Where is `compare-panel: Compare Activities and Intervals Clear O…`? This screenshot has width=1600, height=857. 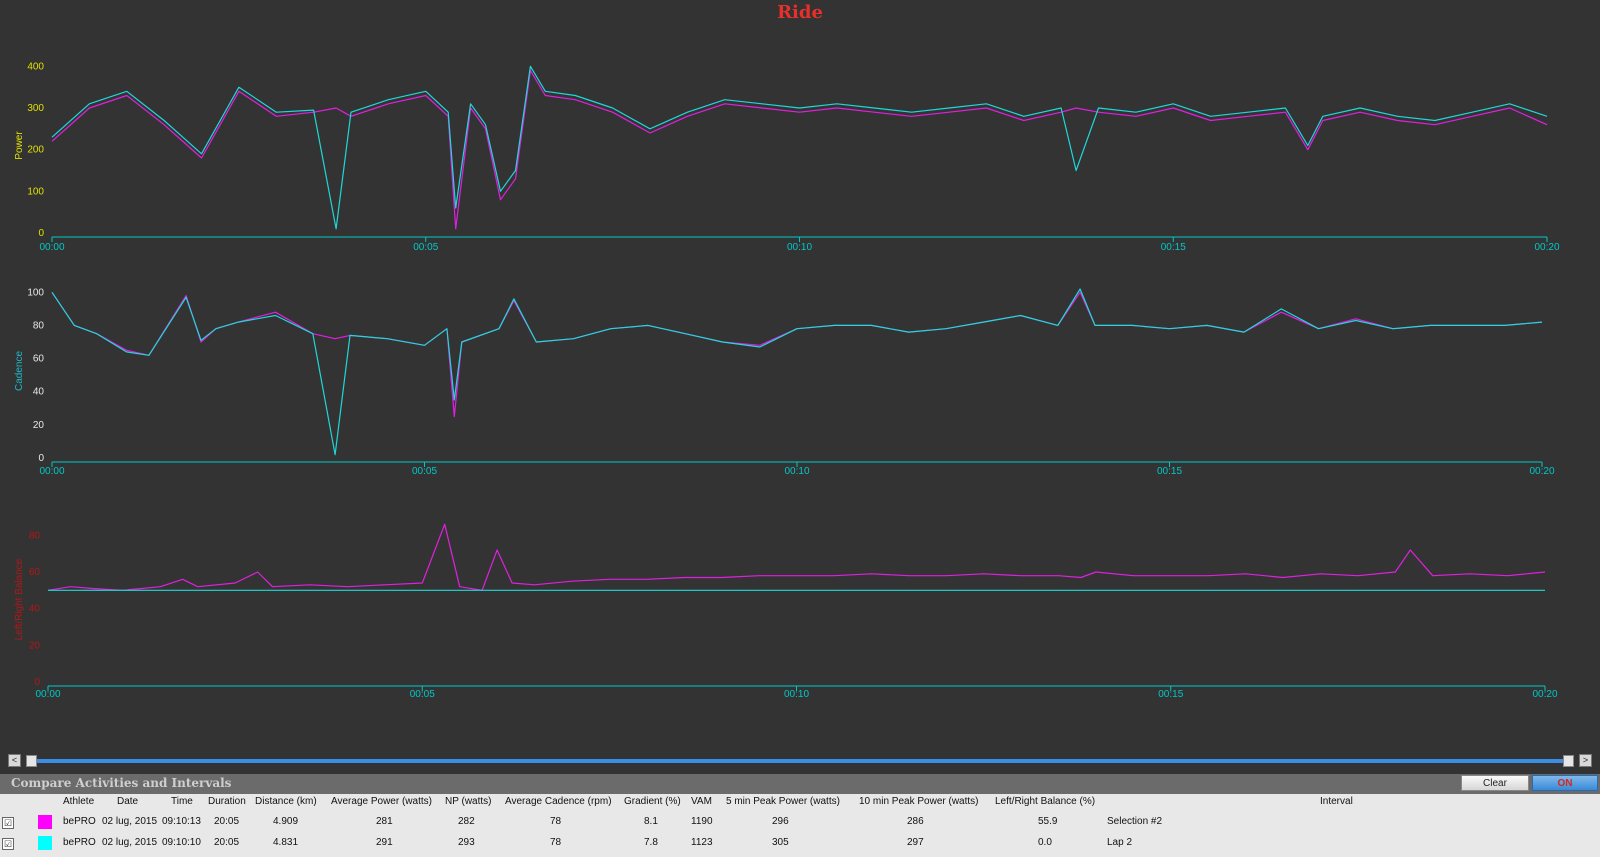
compare-panel: Compare Activities and Intervals Clear O… is located at coordinates (800, 815).